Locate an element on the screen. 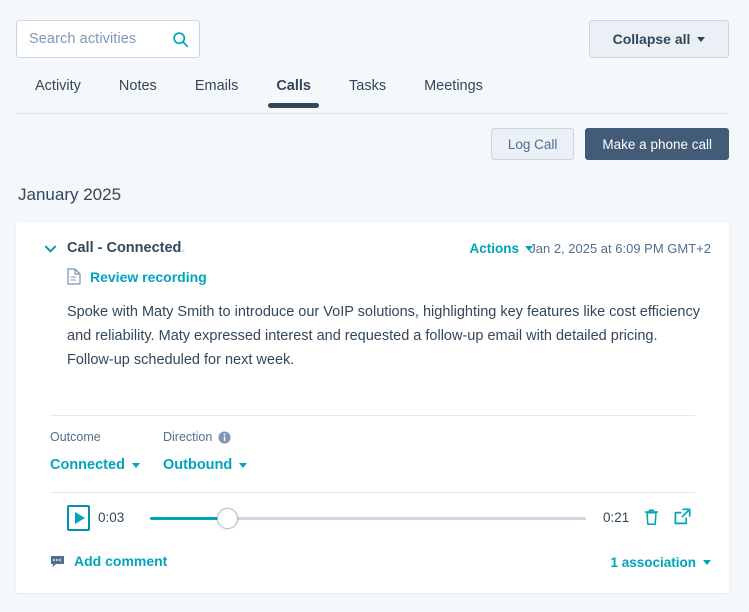 This screenshot has height=612, width=749. tab-tasks: Tasks is located at coordinates (367, 89).